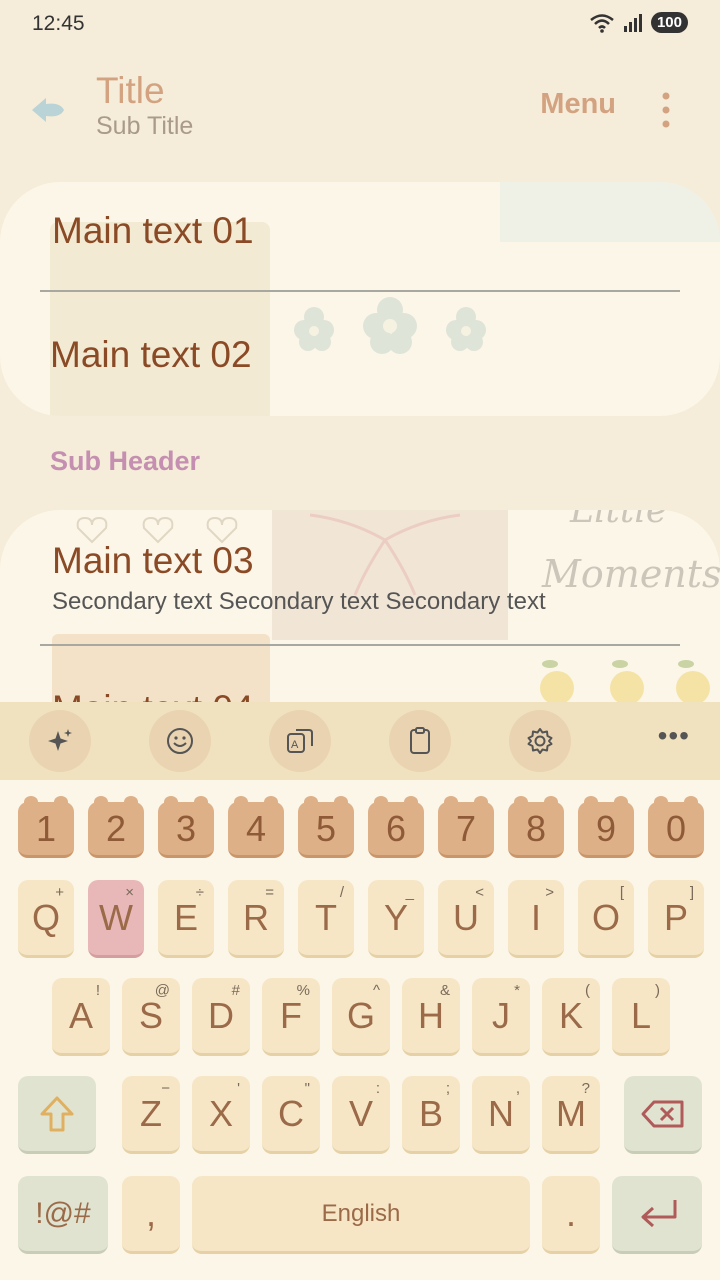 The height and width of the screenshot is (1280, 720). Describe the element at coordinates (361, 1215) in the screenshot. I see `space-key: English` at that location.